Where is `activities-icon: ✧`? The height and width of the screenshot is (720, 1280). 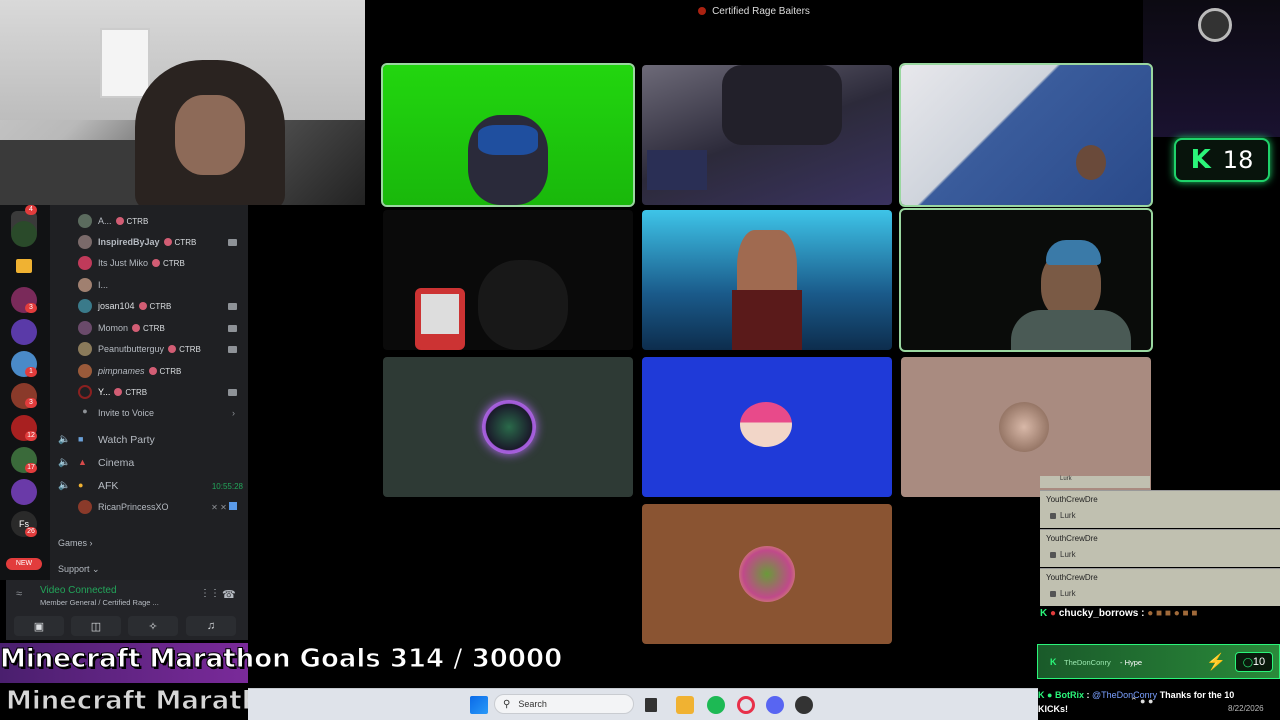 activities-icon: ✧ is located at coordinates (153, 626).